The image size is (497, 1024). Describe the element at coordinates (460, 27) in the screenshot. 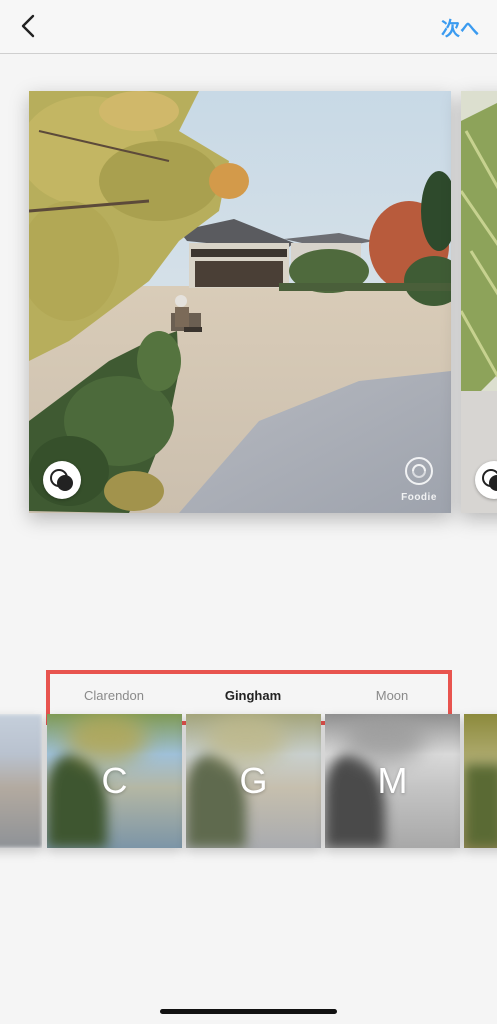

I see `next-button: 次へ` at that location.